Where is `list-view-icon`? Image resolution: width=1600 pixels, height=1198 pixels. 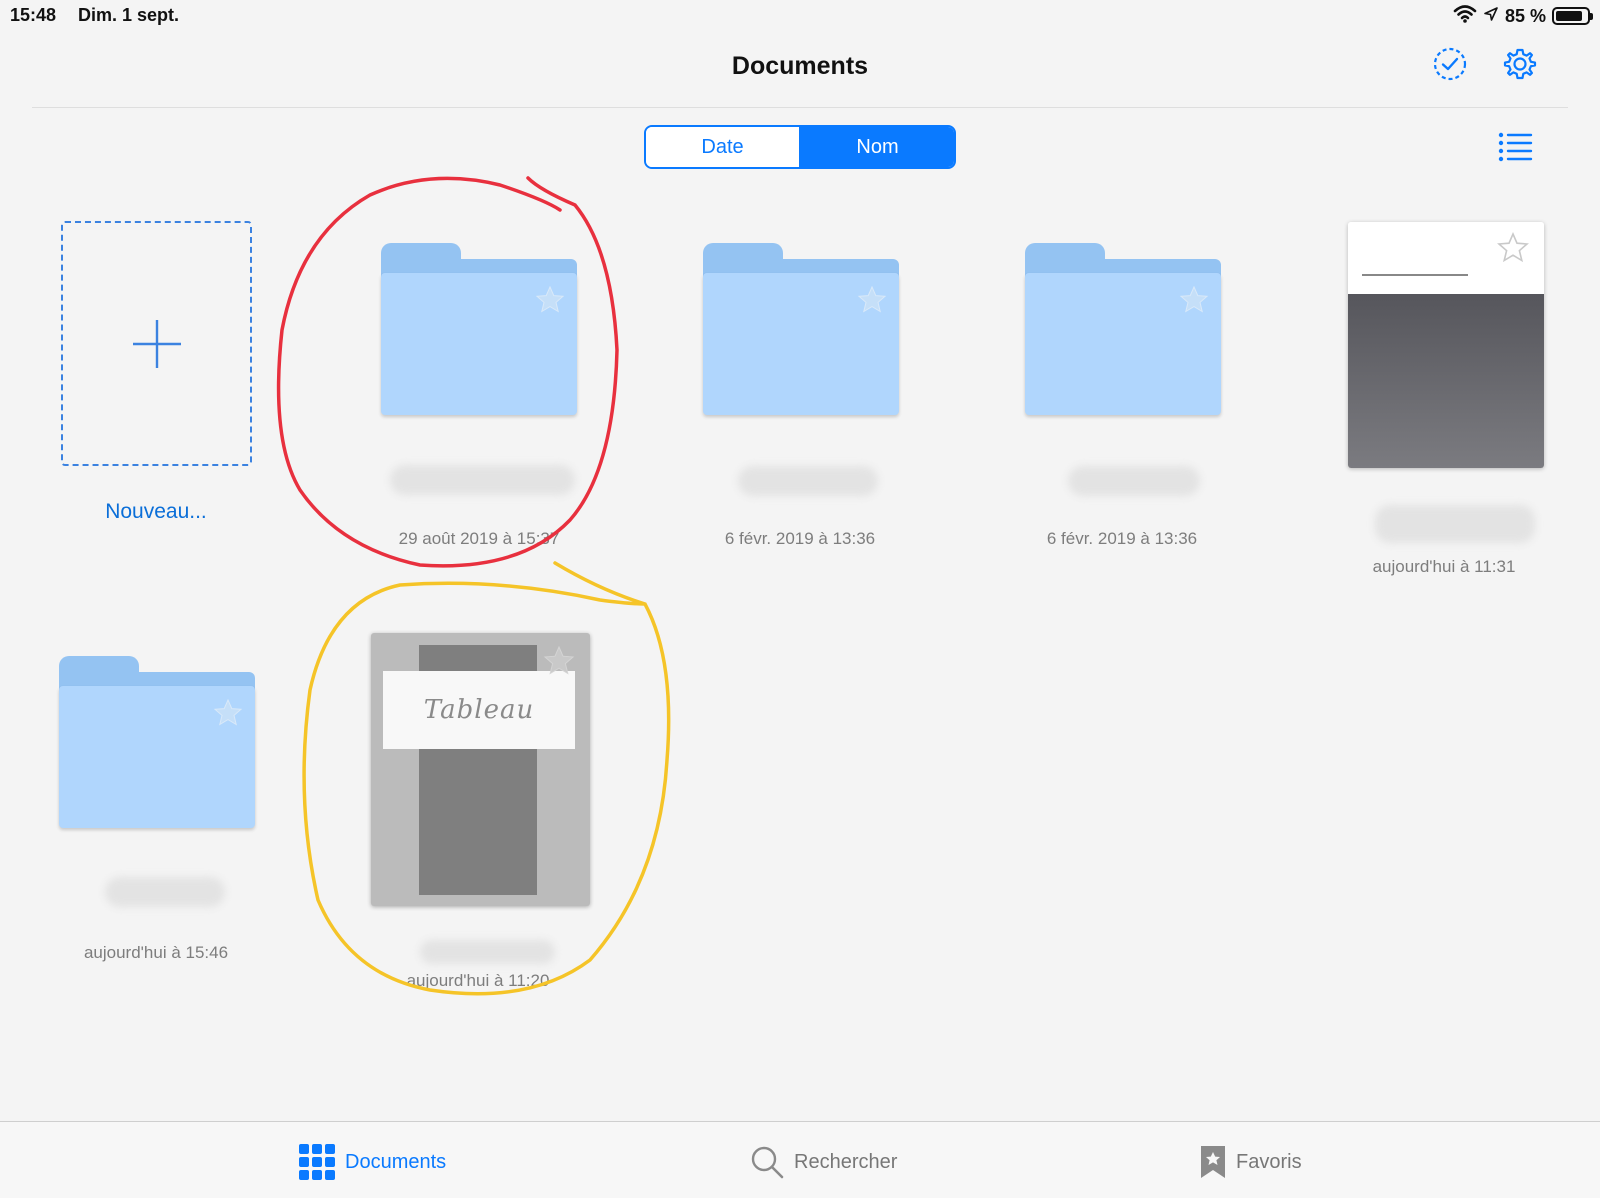
list-view-icon is located at coordinates (1515, 147).